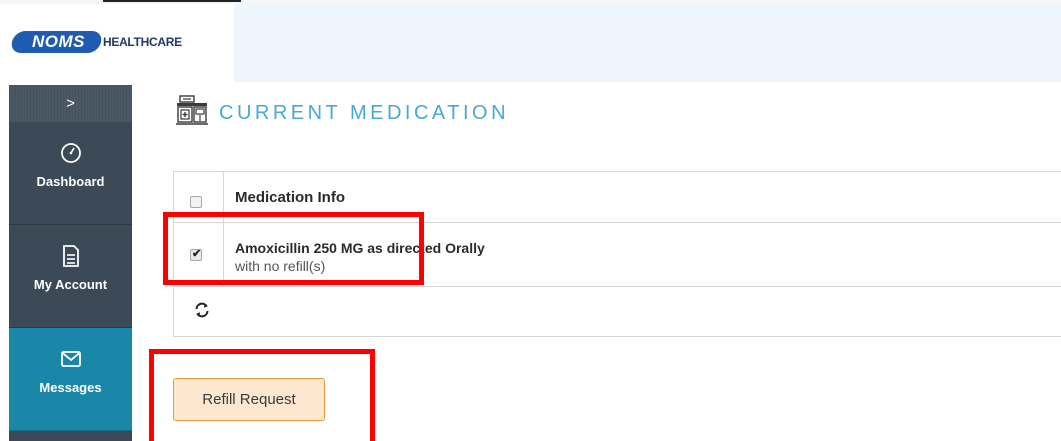  I want to click on row-checkbox: ✔, so click(196, 254).